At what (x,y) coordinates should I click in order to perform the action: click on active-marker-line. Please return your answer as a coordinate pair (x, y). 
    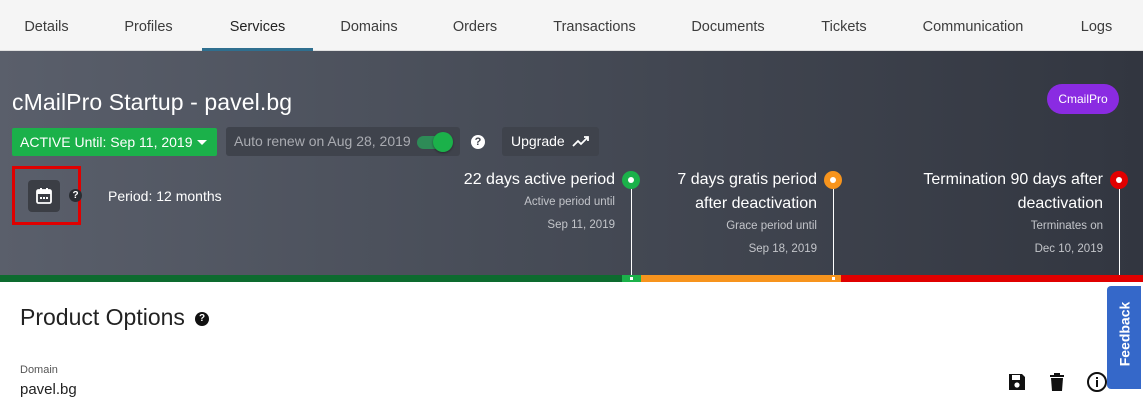
    Looking at the image, I should click on (631, 232).